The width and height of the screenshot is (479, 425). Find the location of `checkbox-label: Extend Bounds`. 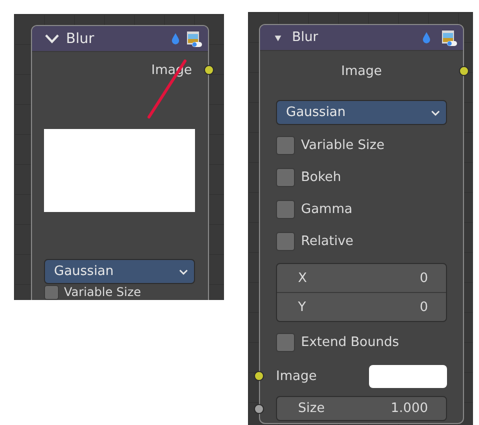

checkbox-label: Extend Bounds is located at coordinates (350, 342).